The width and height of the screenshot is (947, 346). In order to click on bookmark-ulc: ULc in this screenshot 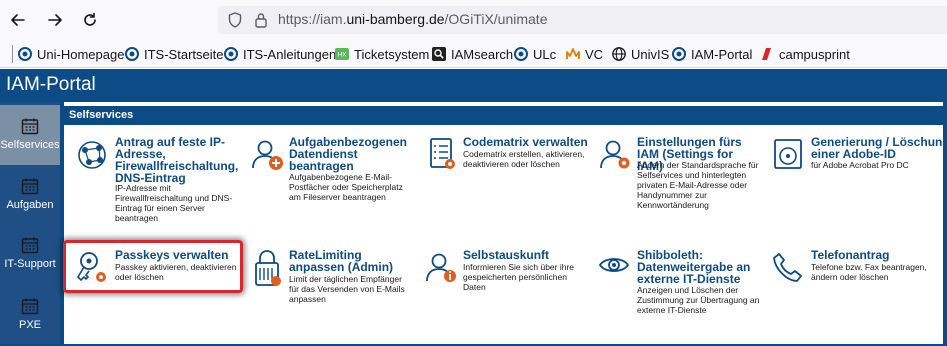, I will do `click(534, 54)`.